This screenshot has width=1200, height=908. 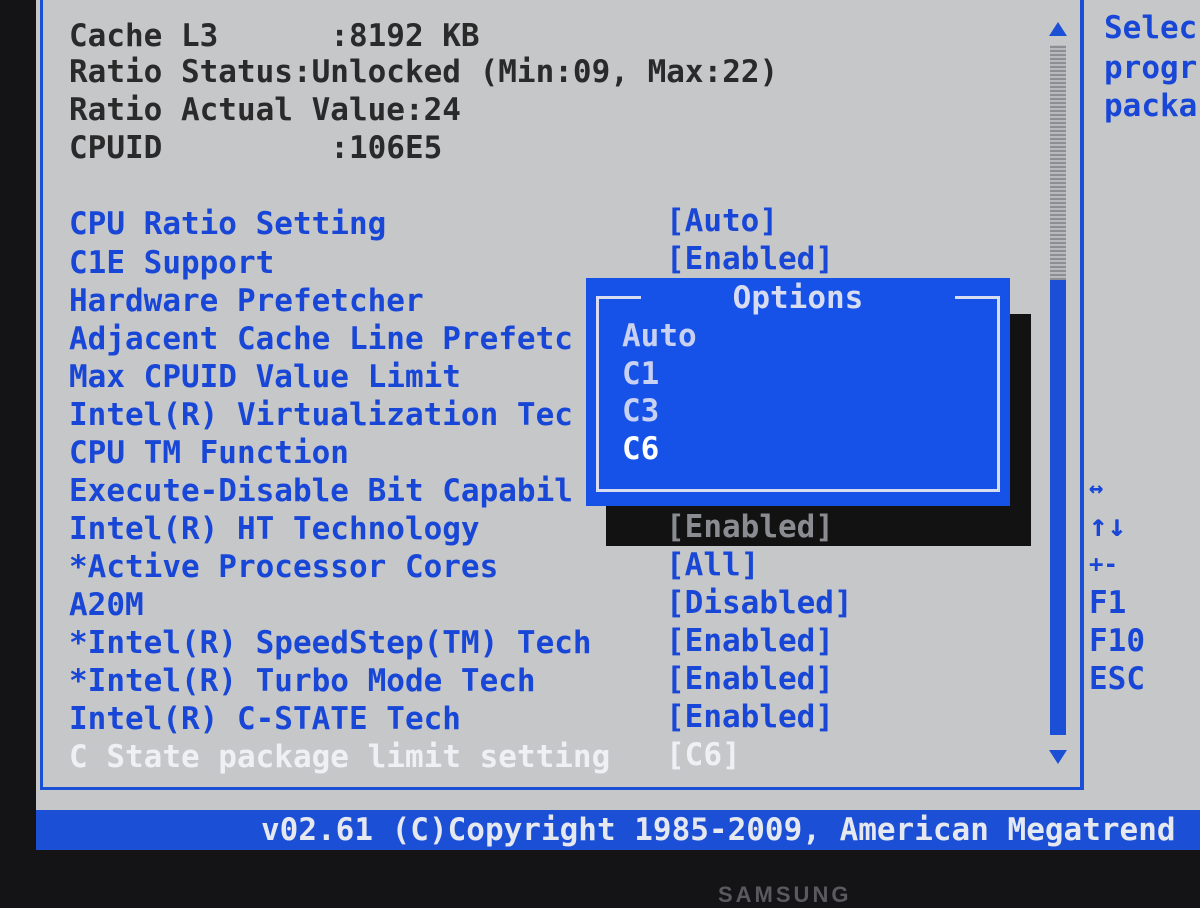 I want to click on setting-execute-disable: Execute-Disable Bit Capabil, so click(x=321, y=491).